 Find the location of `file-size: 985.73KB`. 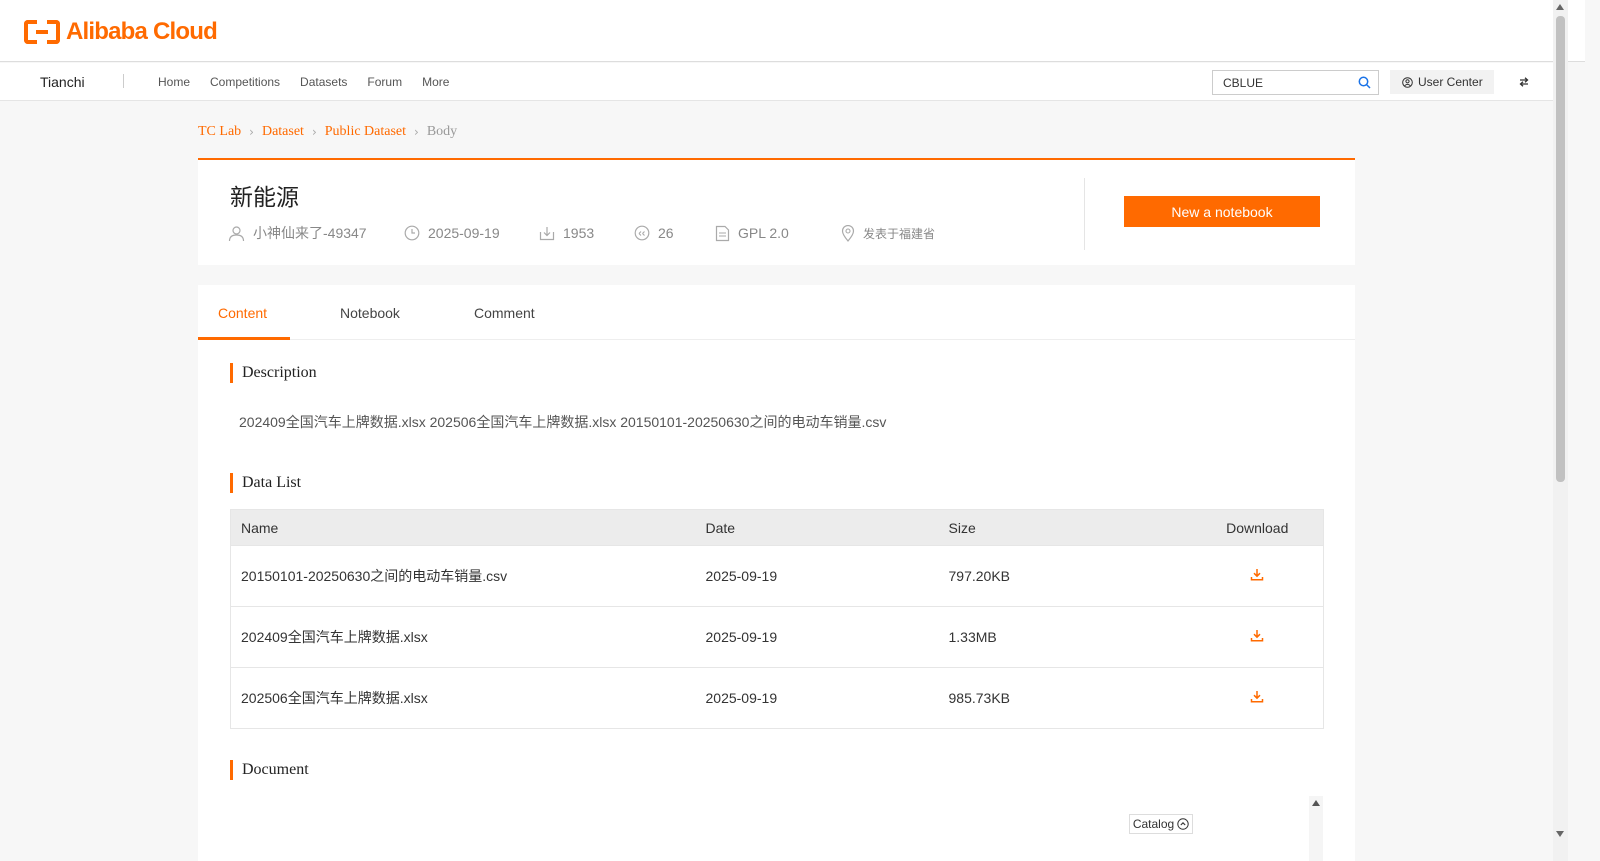

file-size: 985.73KB is located at coordinates (1070, 698).